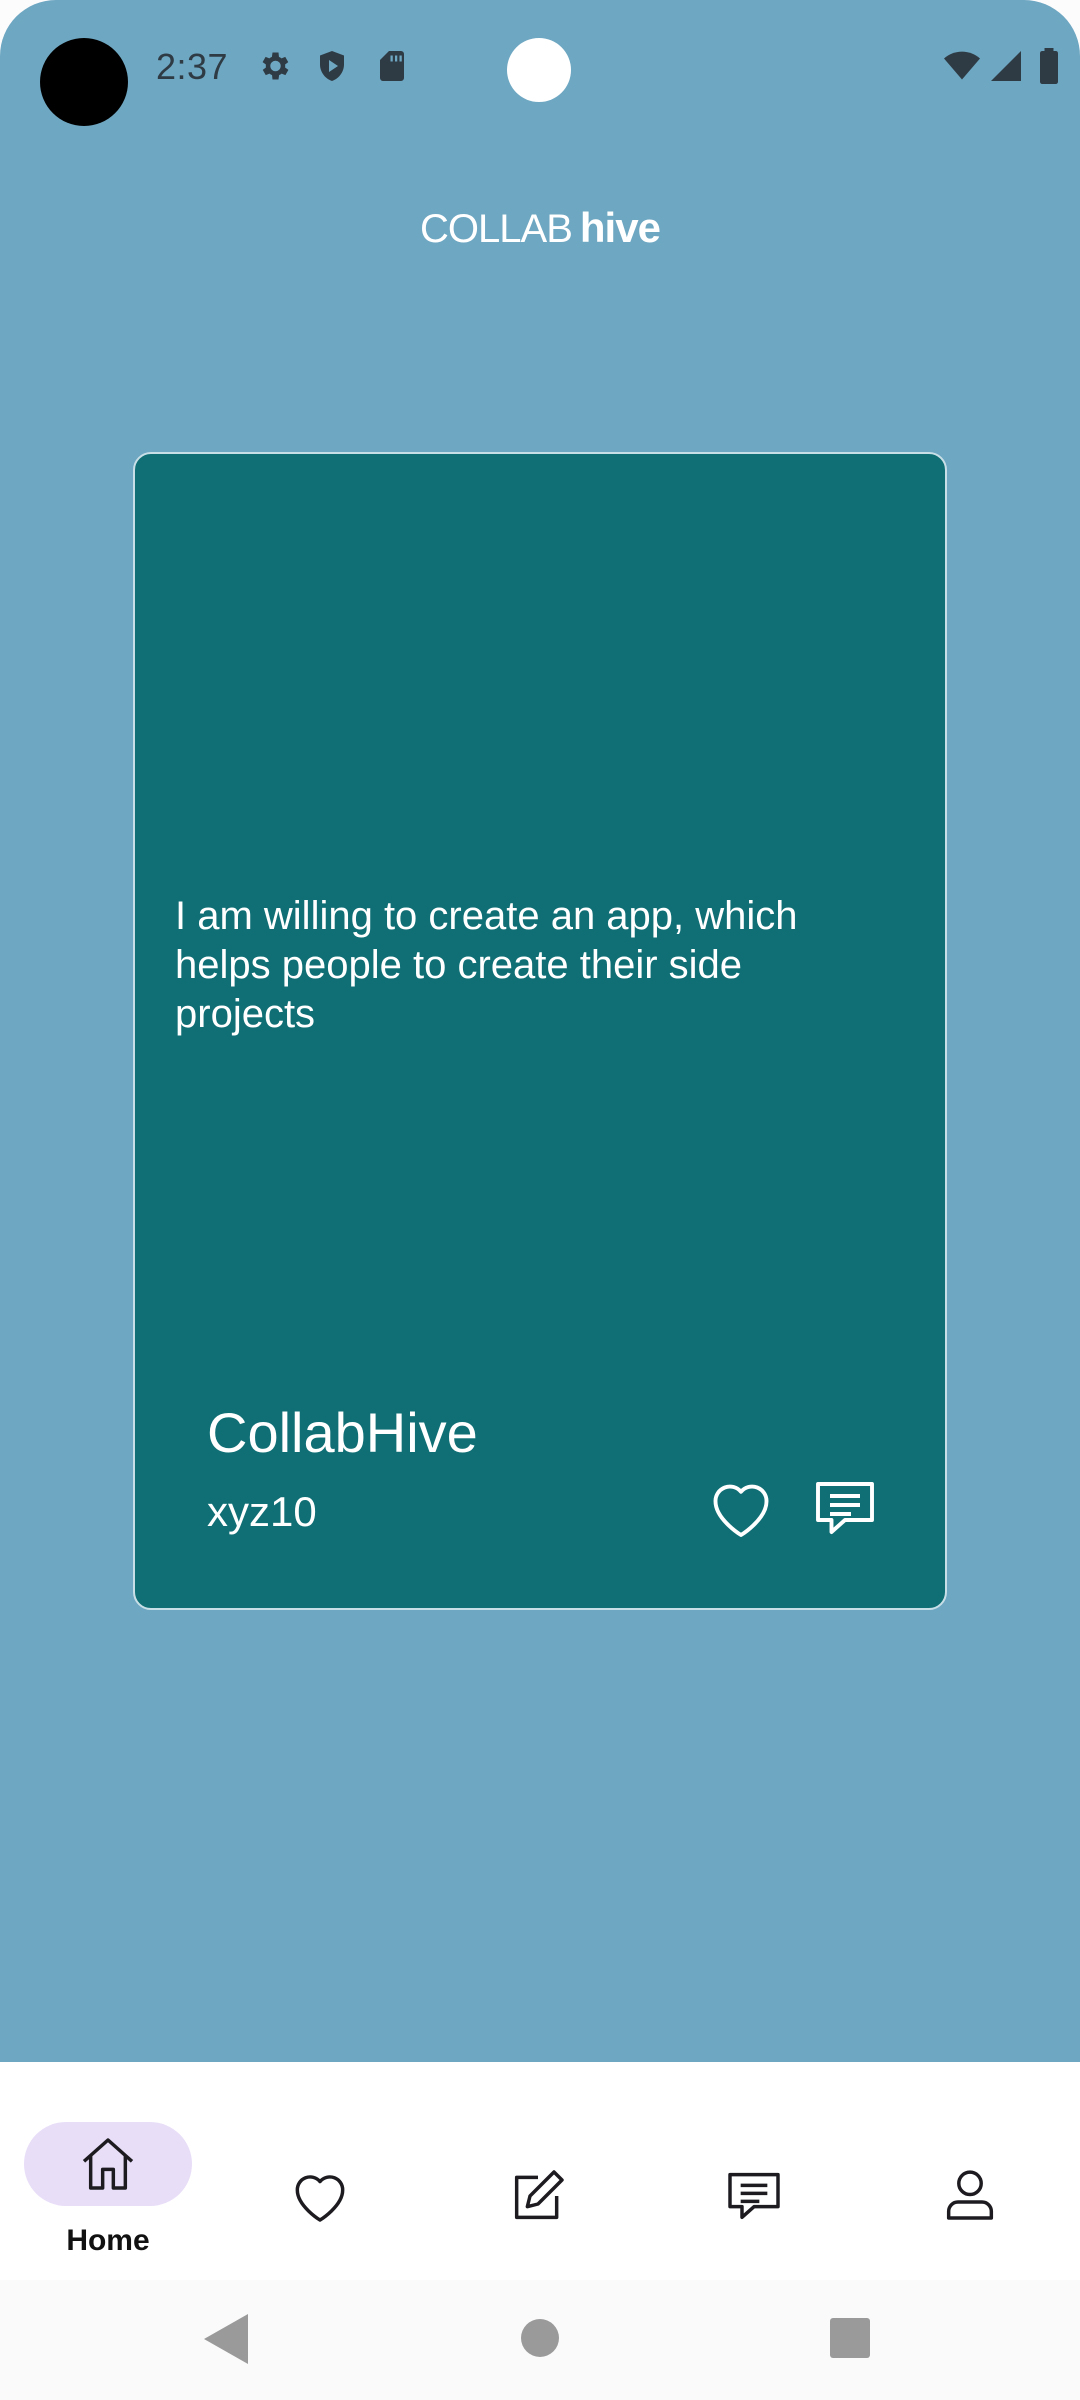  What do you see at coordinates (496, 229) in the screenshot?
I see `logo-text-collab: COLLAB` at bounding box center [496, 229].